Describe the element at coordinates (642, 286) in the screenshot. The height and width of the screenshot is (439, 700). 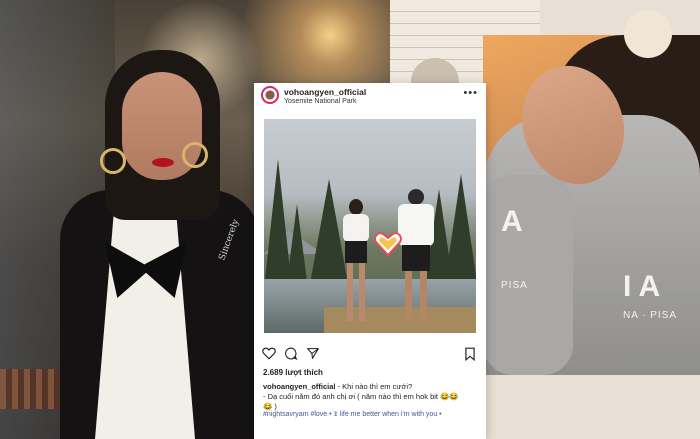
I see `hoodie-letter-right: I A` at that location.